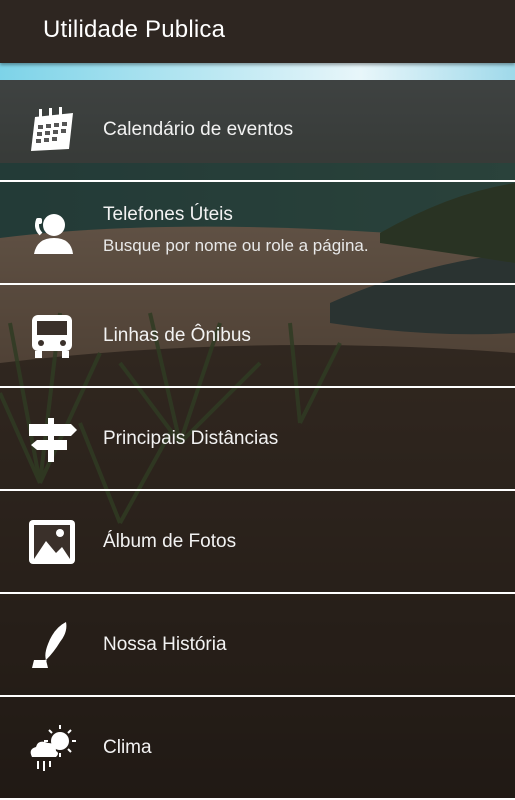 The height and width of the screenshot is (800, 515). What do you see at coordinates (52, 645) in the screenshot?
I see `quill-inkpot-icon` at bounding box center [52, 645].